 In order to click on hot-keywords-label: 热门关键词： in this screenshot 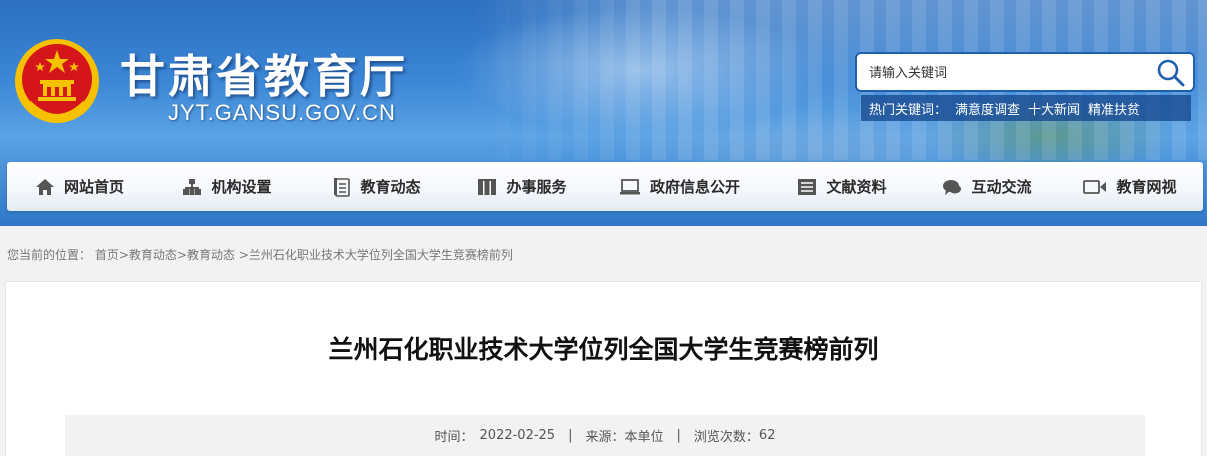, I will do `click(908, 110)`.